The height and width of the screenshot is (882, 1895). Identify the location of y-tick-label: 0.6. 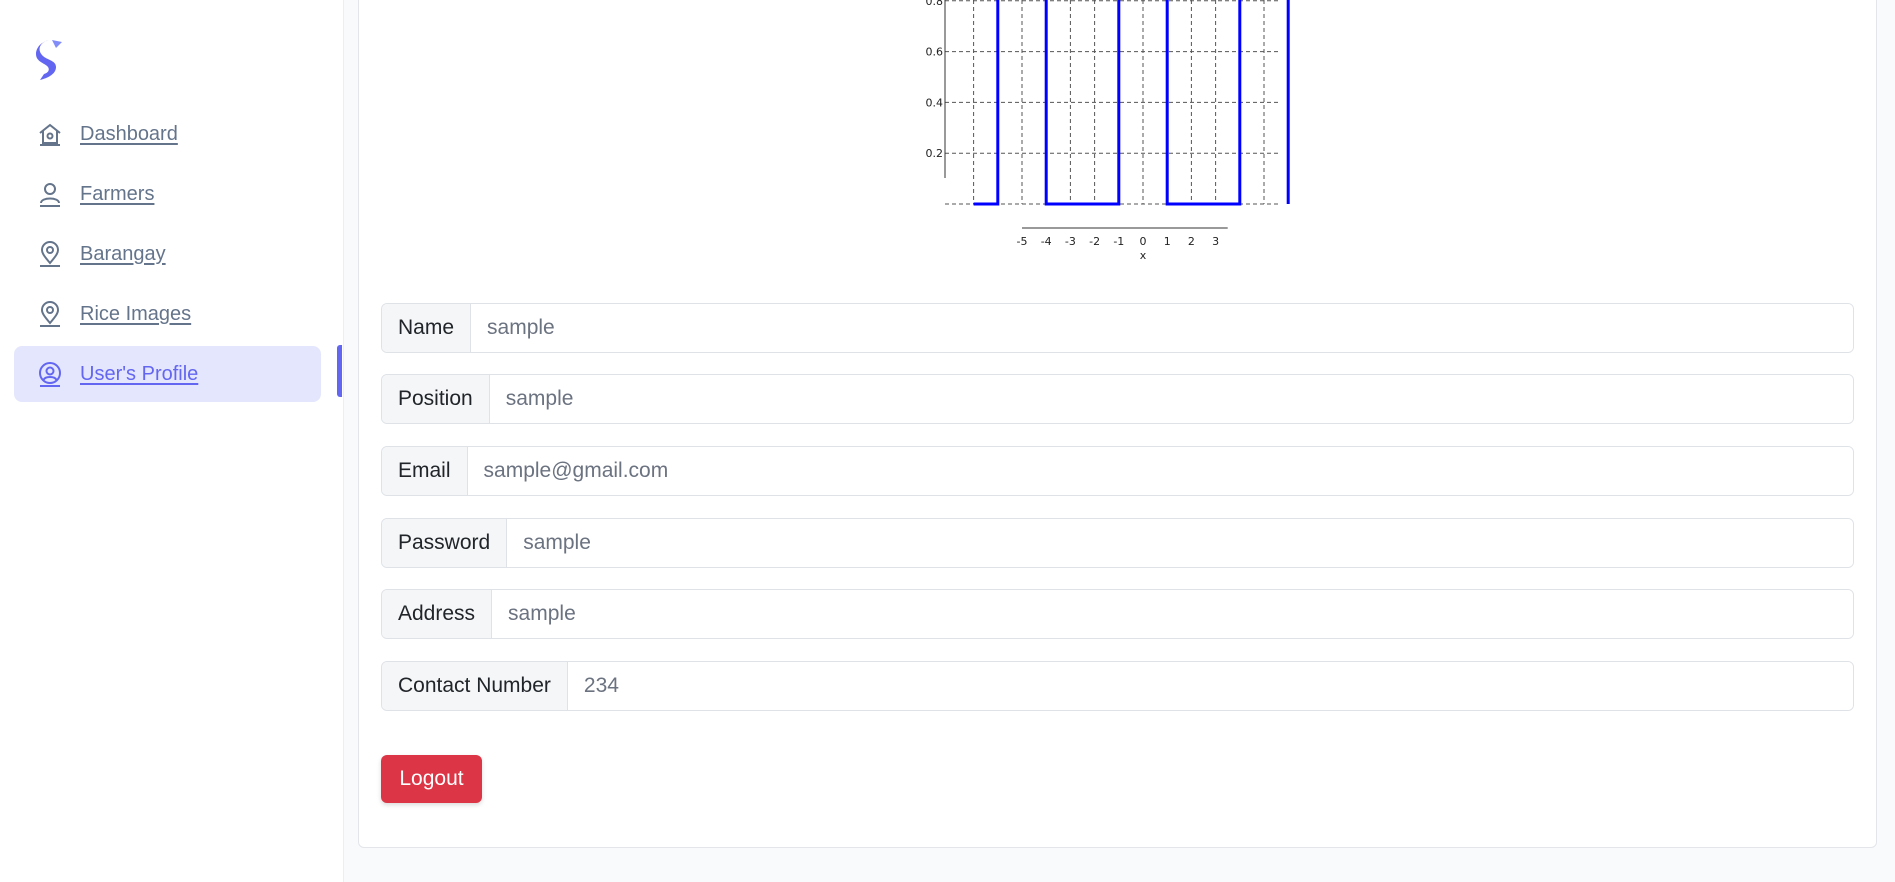
(935, 52).